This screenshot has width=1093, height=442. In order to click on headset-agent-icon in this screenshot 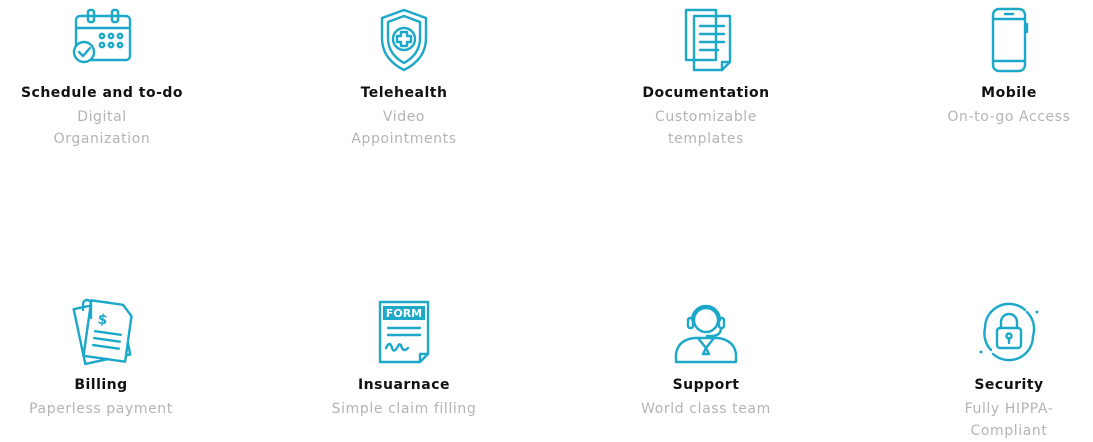, I will do `click(706, 332)`.